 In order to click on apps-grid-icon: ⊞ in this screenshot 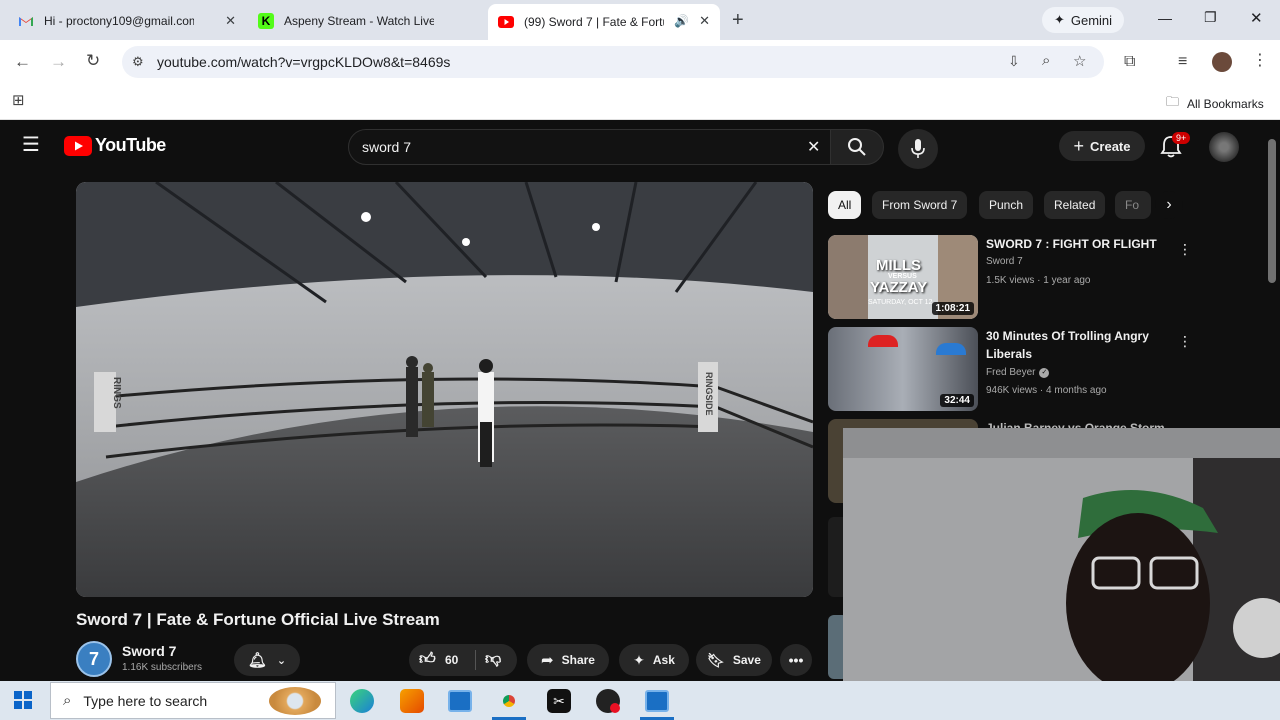, I will do `click(18, 101)`.